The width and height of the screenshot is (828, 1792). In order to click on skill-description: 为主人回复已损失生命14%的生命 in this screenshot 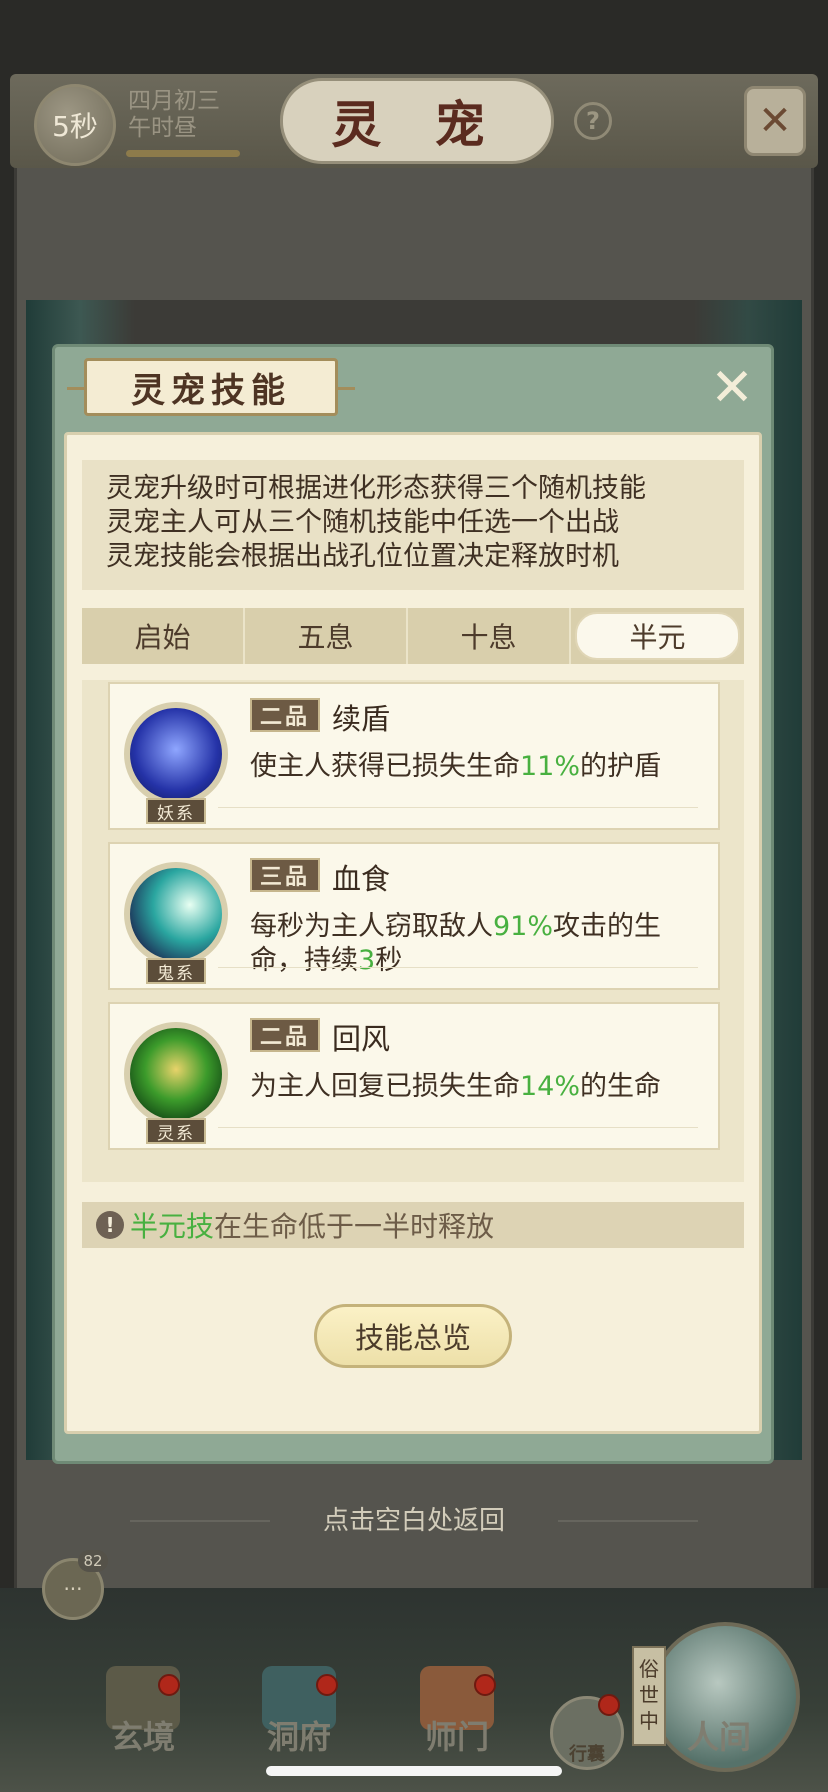, I will do `click(475, 1087)`.